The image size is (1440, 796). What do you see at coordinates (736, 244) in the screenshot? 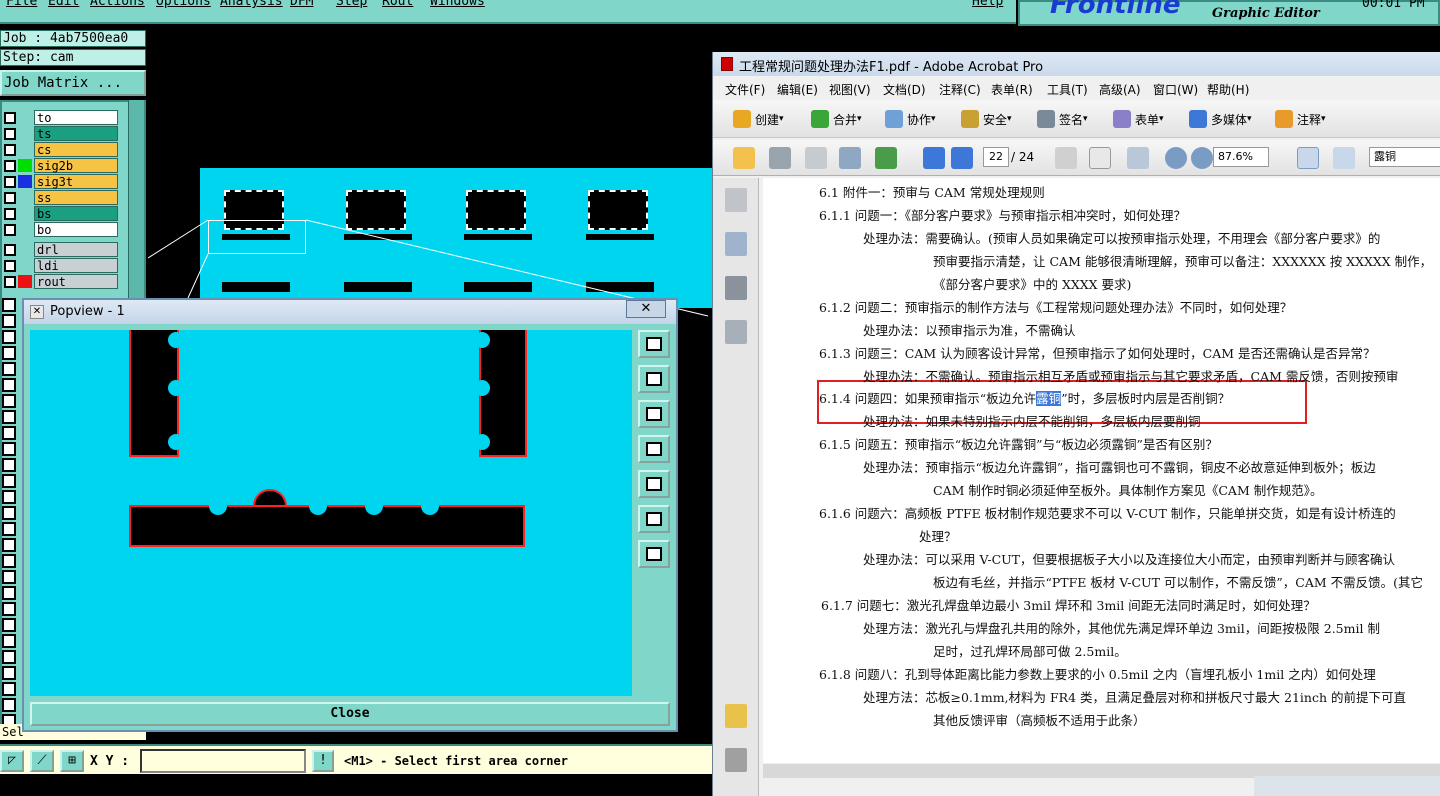
I see `bookmarks-icon` at bounding box center [736, 244].